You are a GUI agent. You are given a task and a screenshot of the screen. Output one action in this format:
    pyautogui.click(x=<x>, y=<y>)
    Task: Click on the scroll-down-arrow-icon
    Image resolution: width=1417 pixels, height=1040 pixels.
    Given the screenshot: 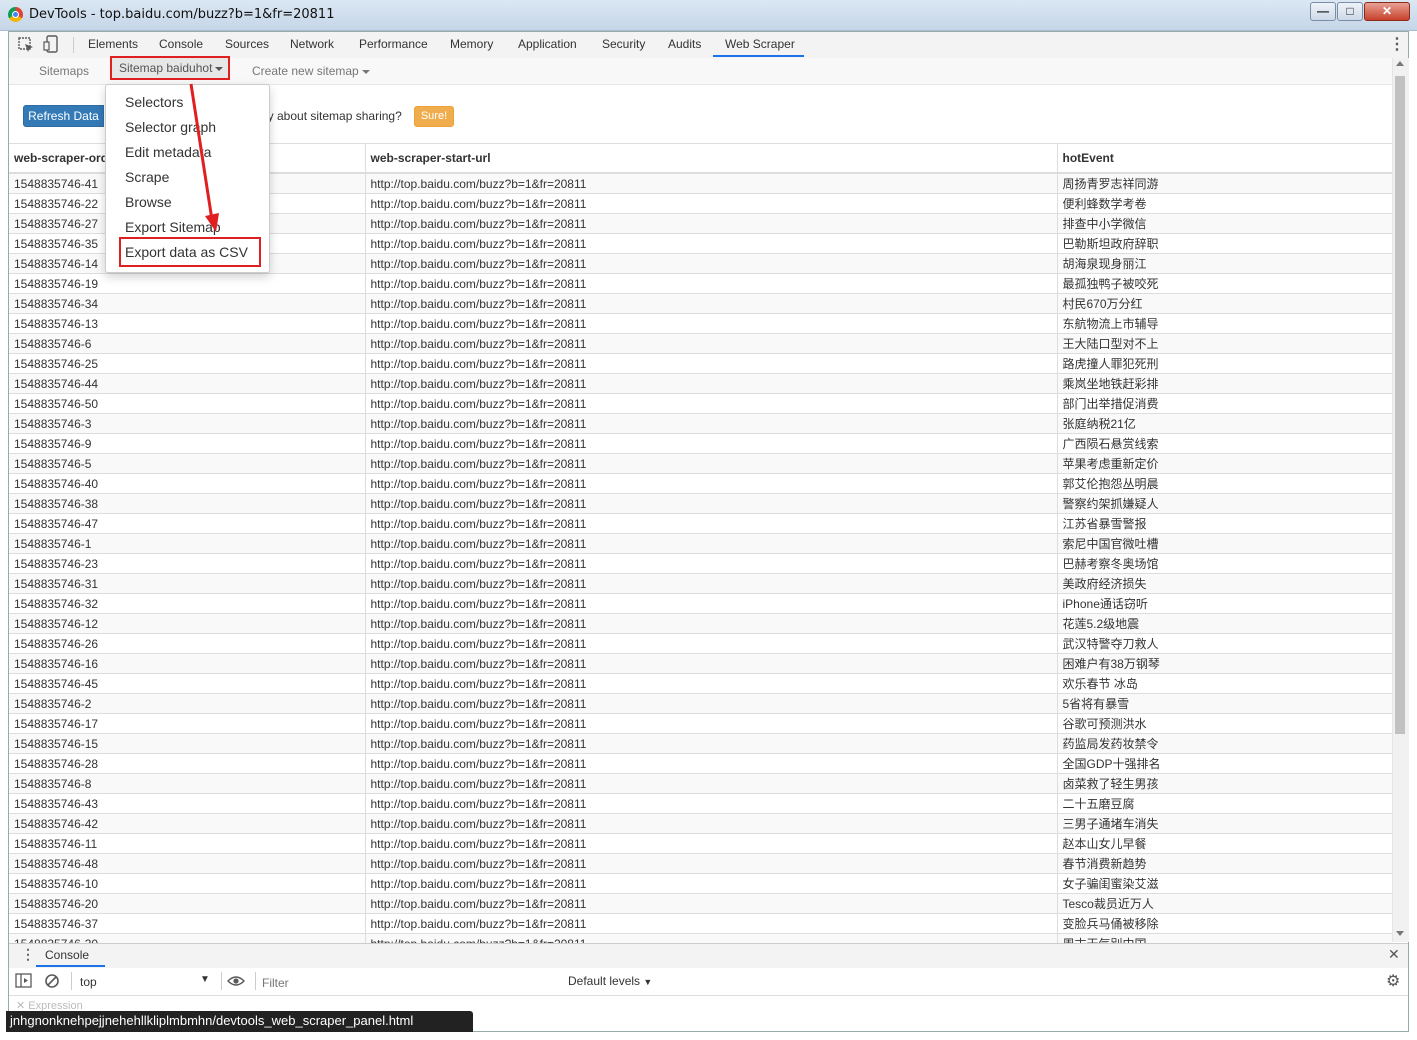 What is the action you would take?
    pyautogui.click(x=1400, y=933)
    